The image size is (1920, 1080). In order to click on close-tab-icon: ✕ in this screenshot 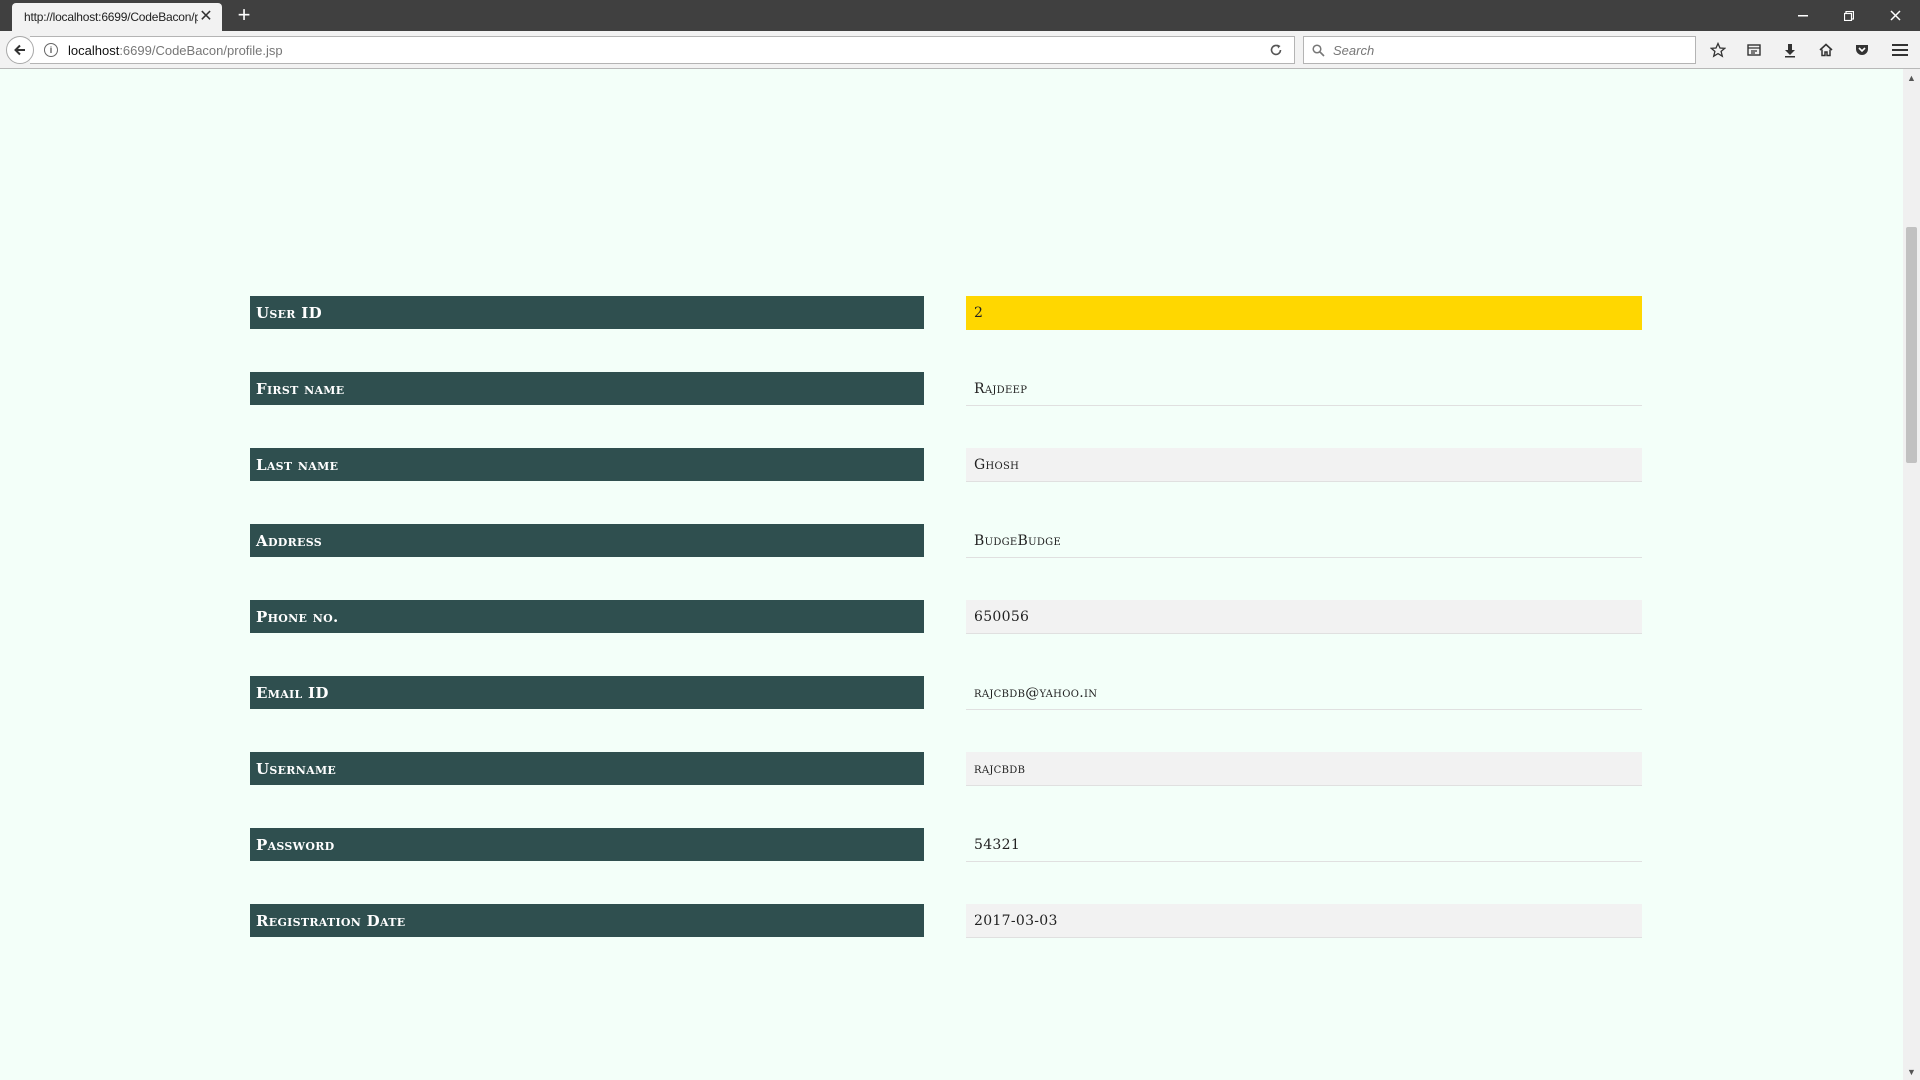, I will do `click(206, 17)`.